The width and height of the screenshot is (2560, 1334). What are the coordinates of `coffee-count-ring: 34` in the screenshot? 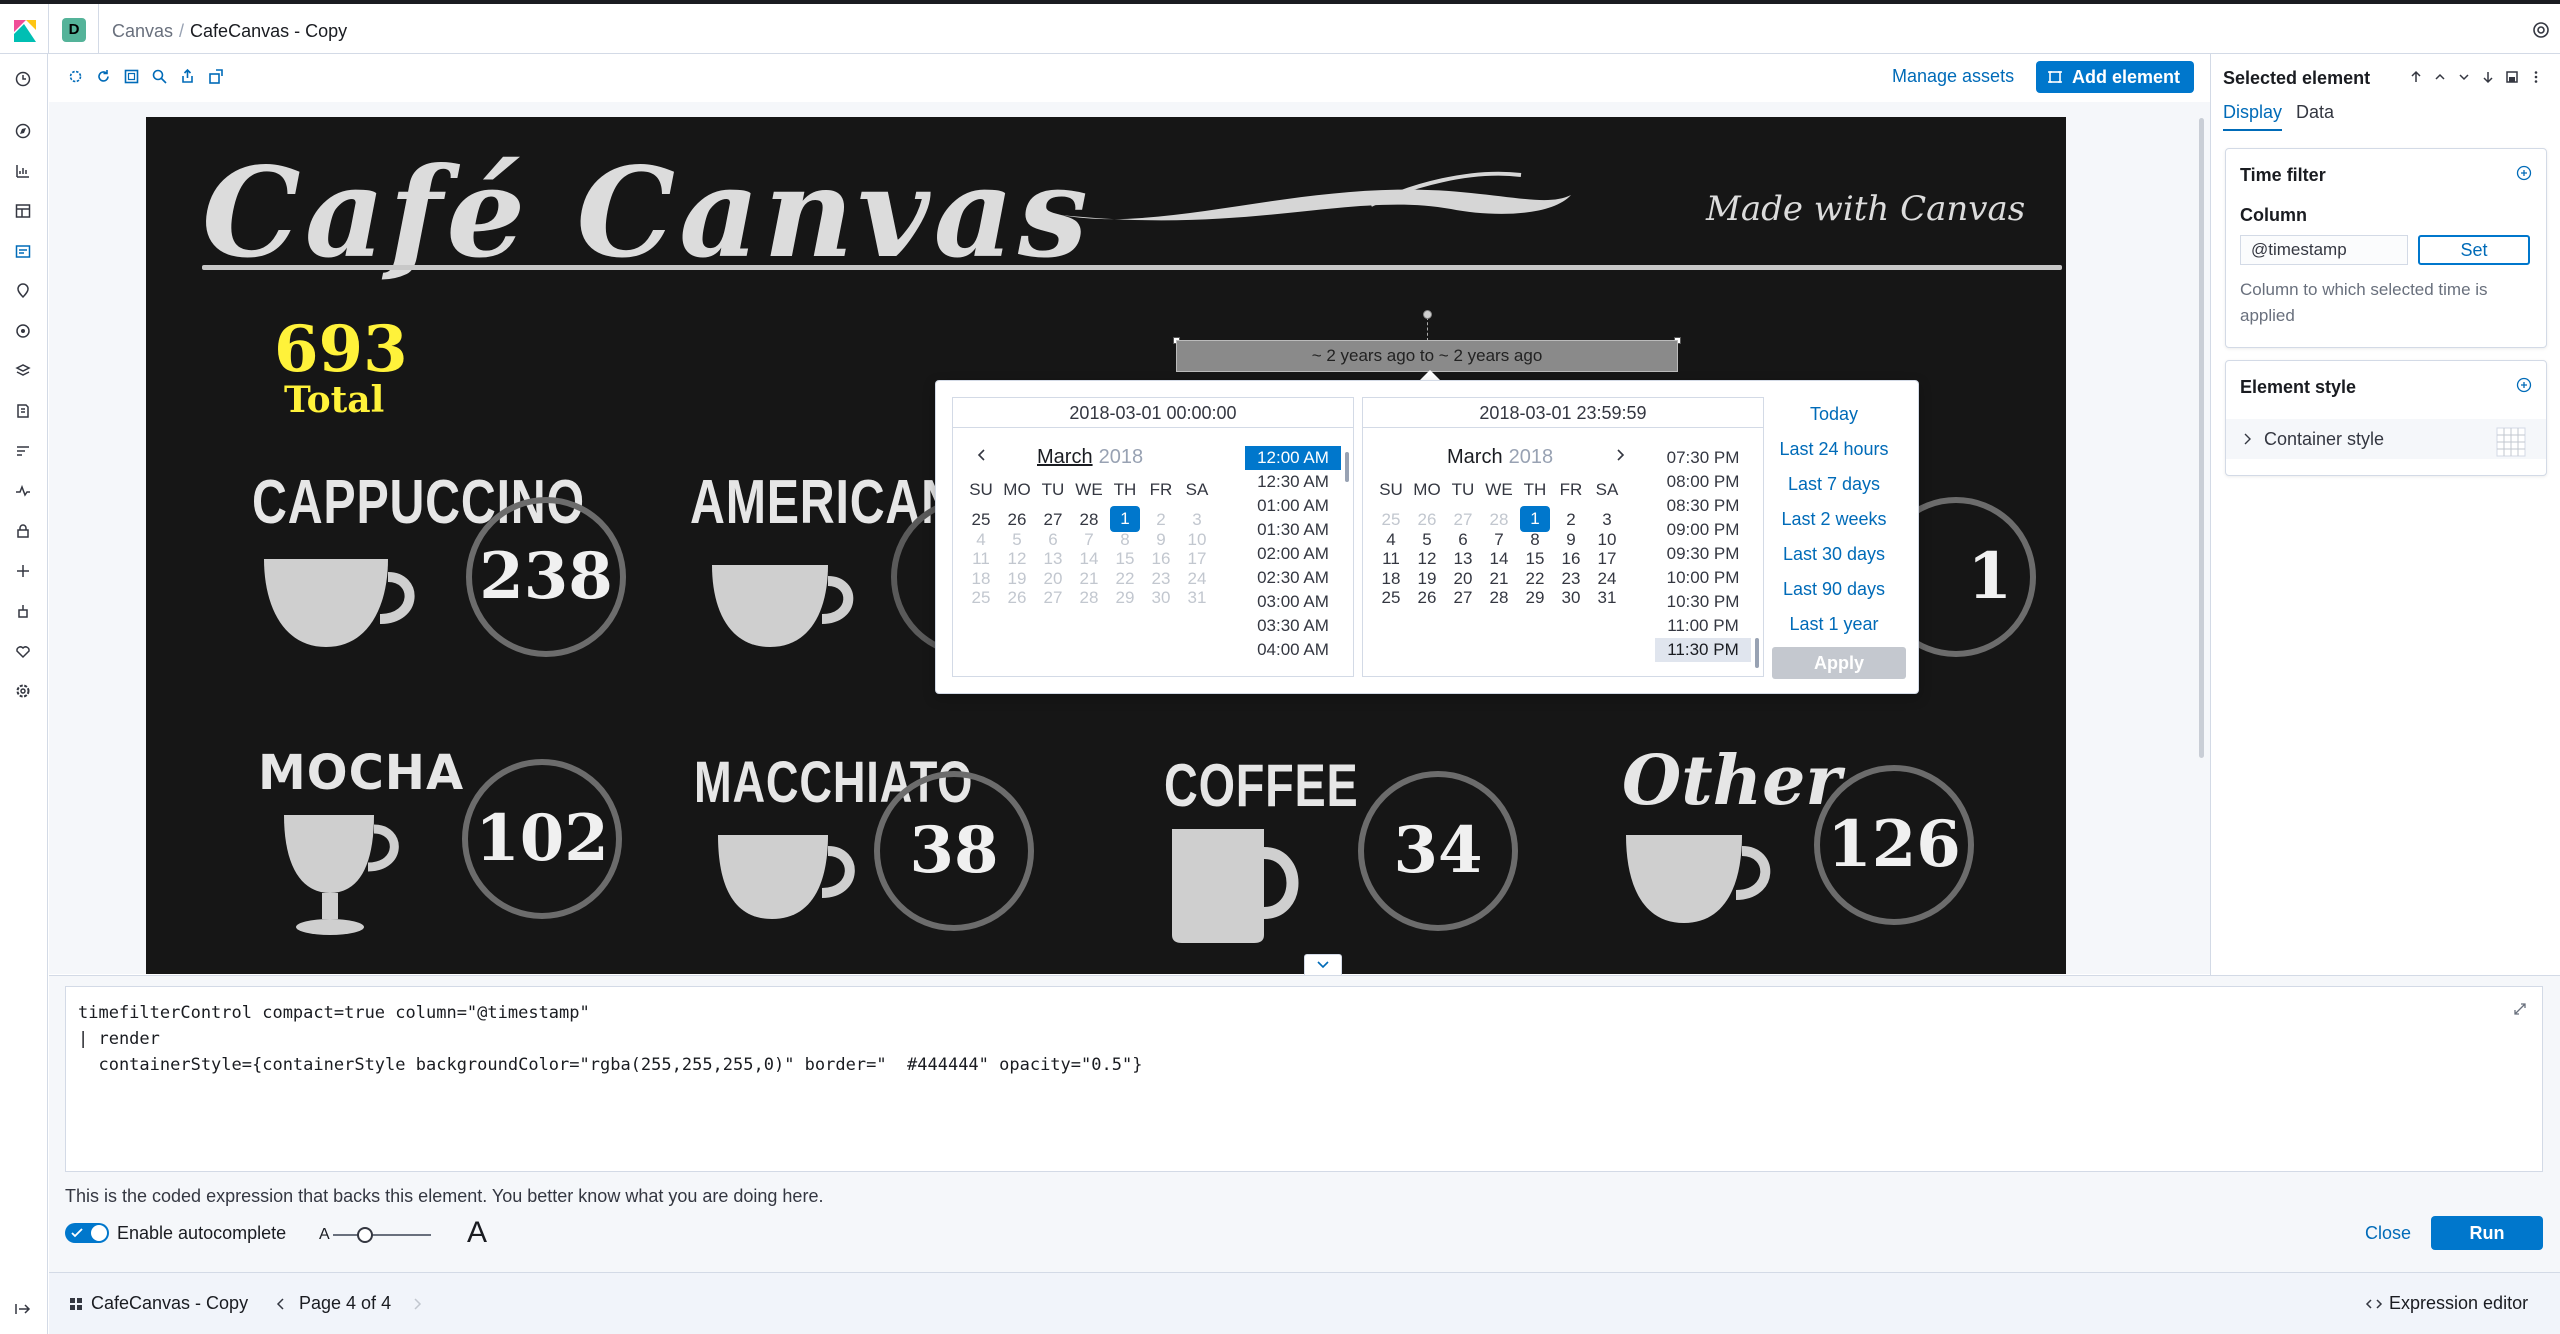 It's located at (1438, 851).